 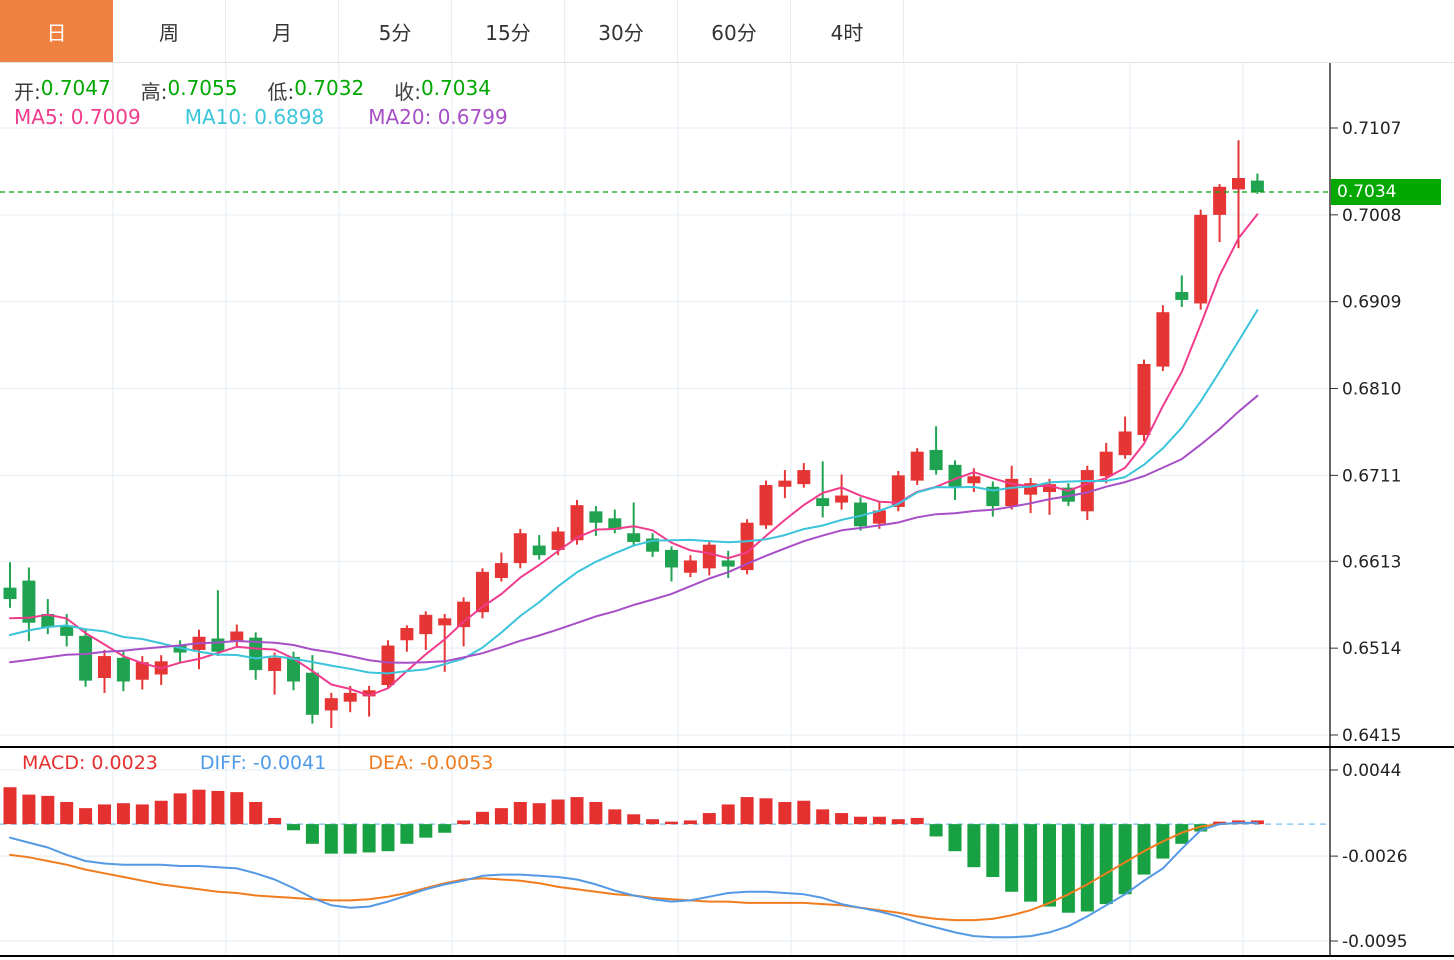 I want to click on macd-legend: MACD: 0.0023 DIFF: -0.0041 DEA: -0.0053, so click(x=278, y=763).